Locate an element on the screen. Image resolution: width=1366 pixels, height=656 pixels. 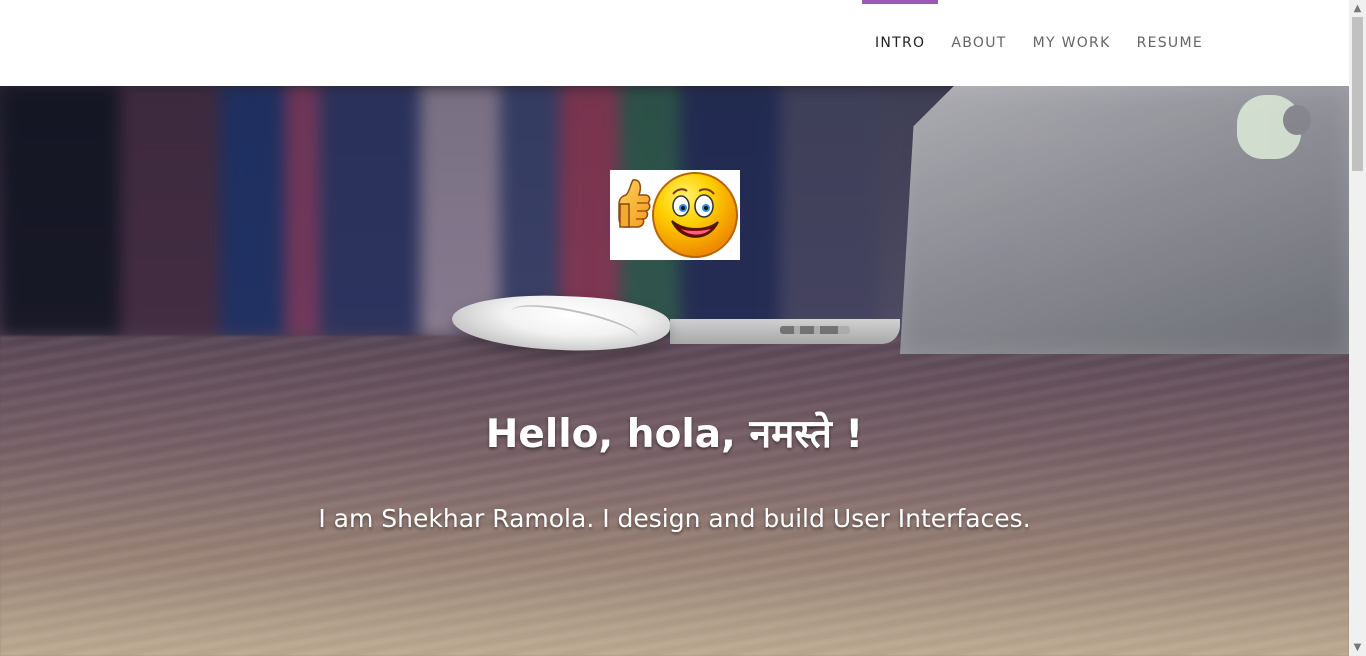
nav-resume-link: RESUME is located at coordinates (1170, 43).